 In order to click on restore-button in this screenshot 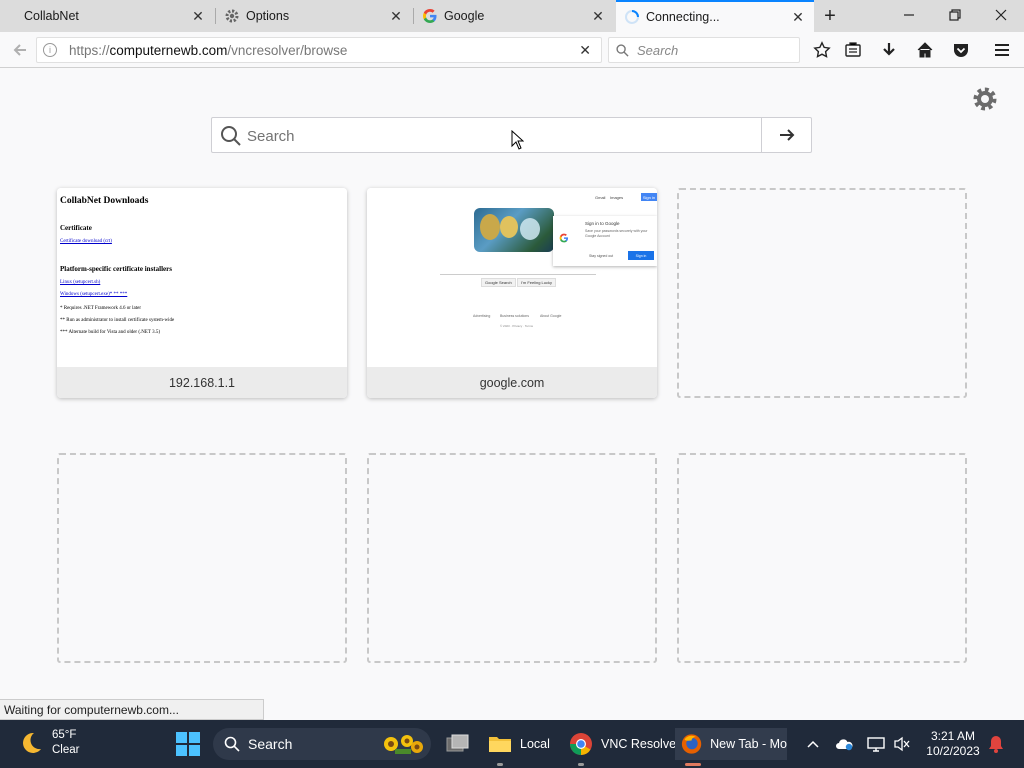, I will do `click(955, 15)`.